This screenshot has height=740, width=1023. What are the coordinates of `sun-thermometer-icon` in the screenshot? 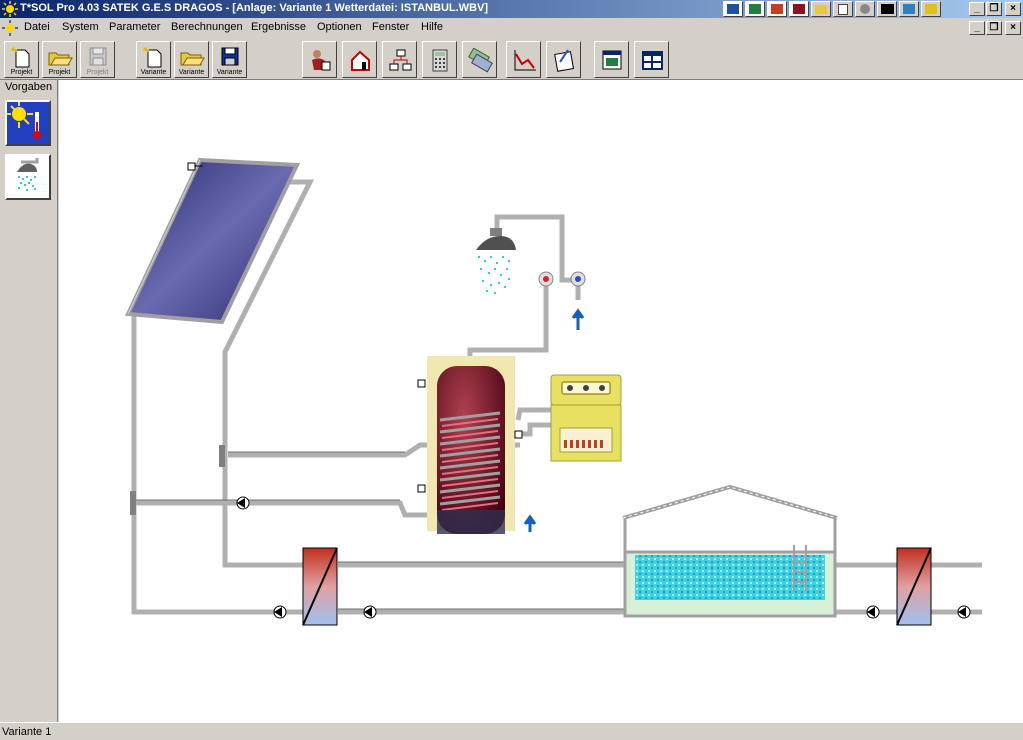 It's located at (28, 123).